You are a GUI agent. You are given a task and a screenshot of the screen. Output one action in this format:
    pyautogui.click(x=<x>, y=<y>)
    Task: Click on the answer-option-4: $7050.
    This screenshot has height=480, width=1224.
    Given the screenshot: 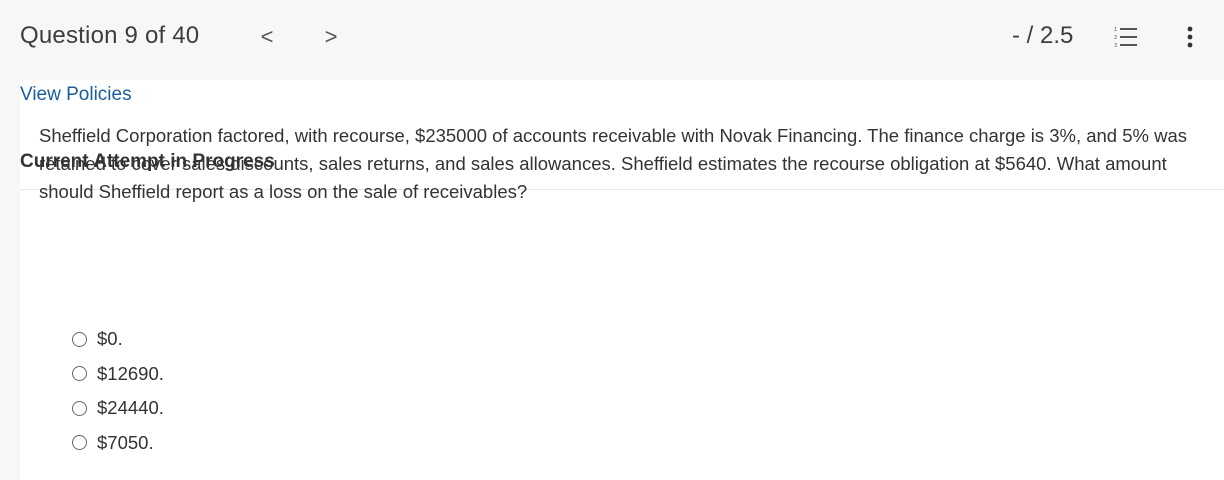 What is the action you would take?
    pyautogui.click(x=118, y=443)
    